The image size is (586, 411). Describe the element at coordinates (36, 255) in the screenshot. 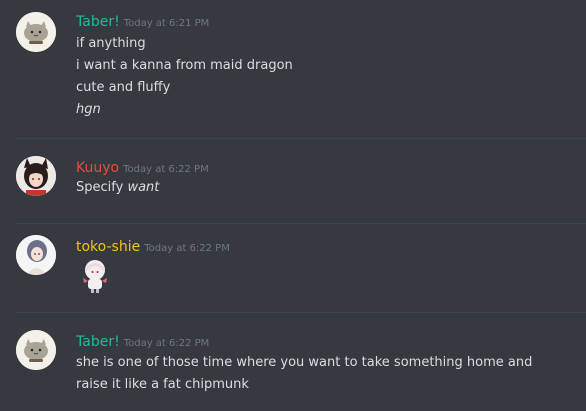

I see `anime-girl-white-avatar-icon` at that location.